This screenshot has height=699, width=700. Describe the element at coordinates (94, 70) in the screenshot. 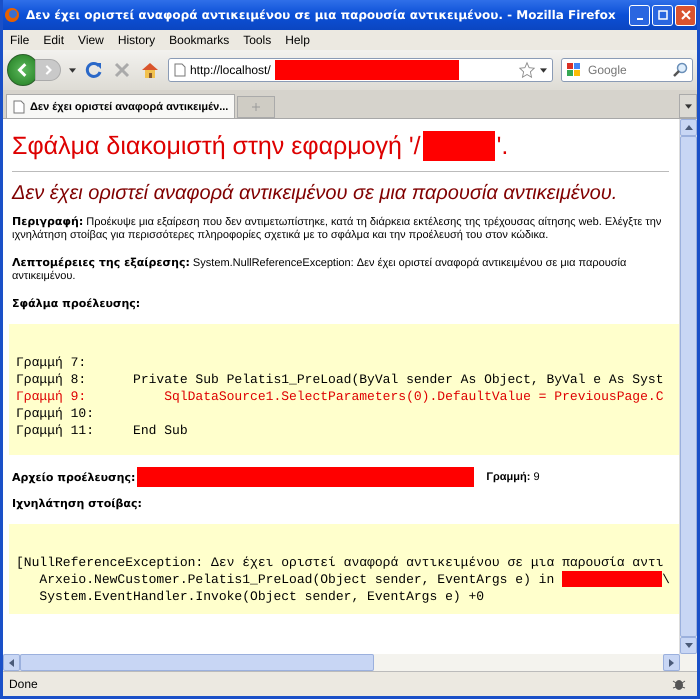

I see `reload-icon` at that location.